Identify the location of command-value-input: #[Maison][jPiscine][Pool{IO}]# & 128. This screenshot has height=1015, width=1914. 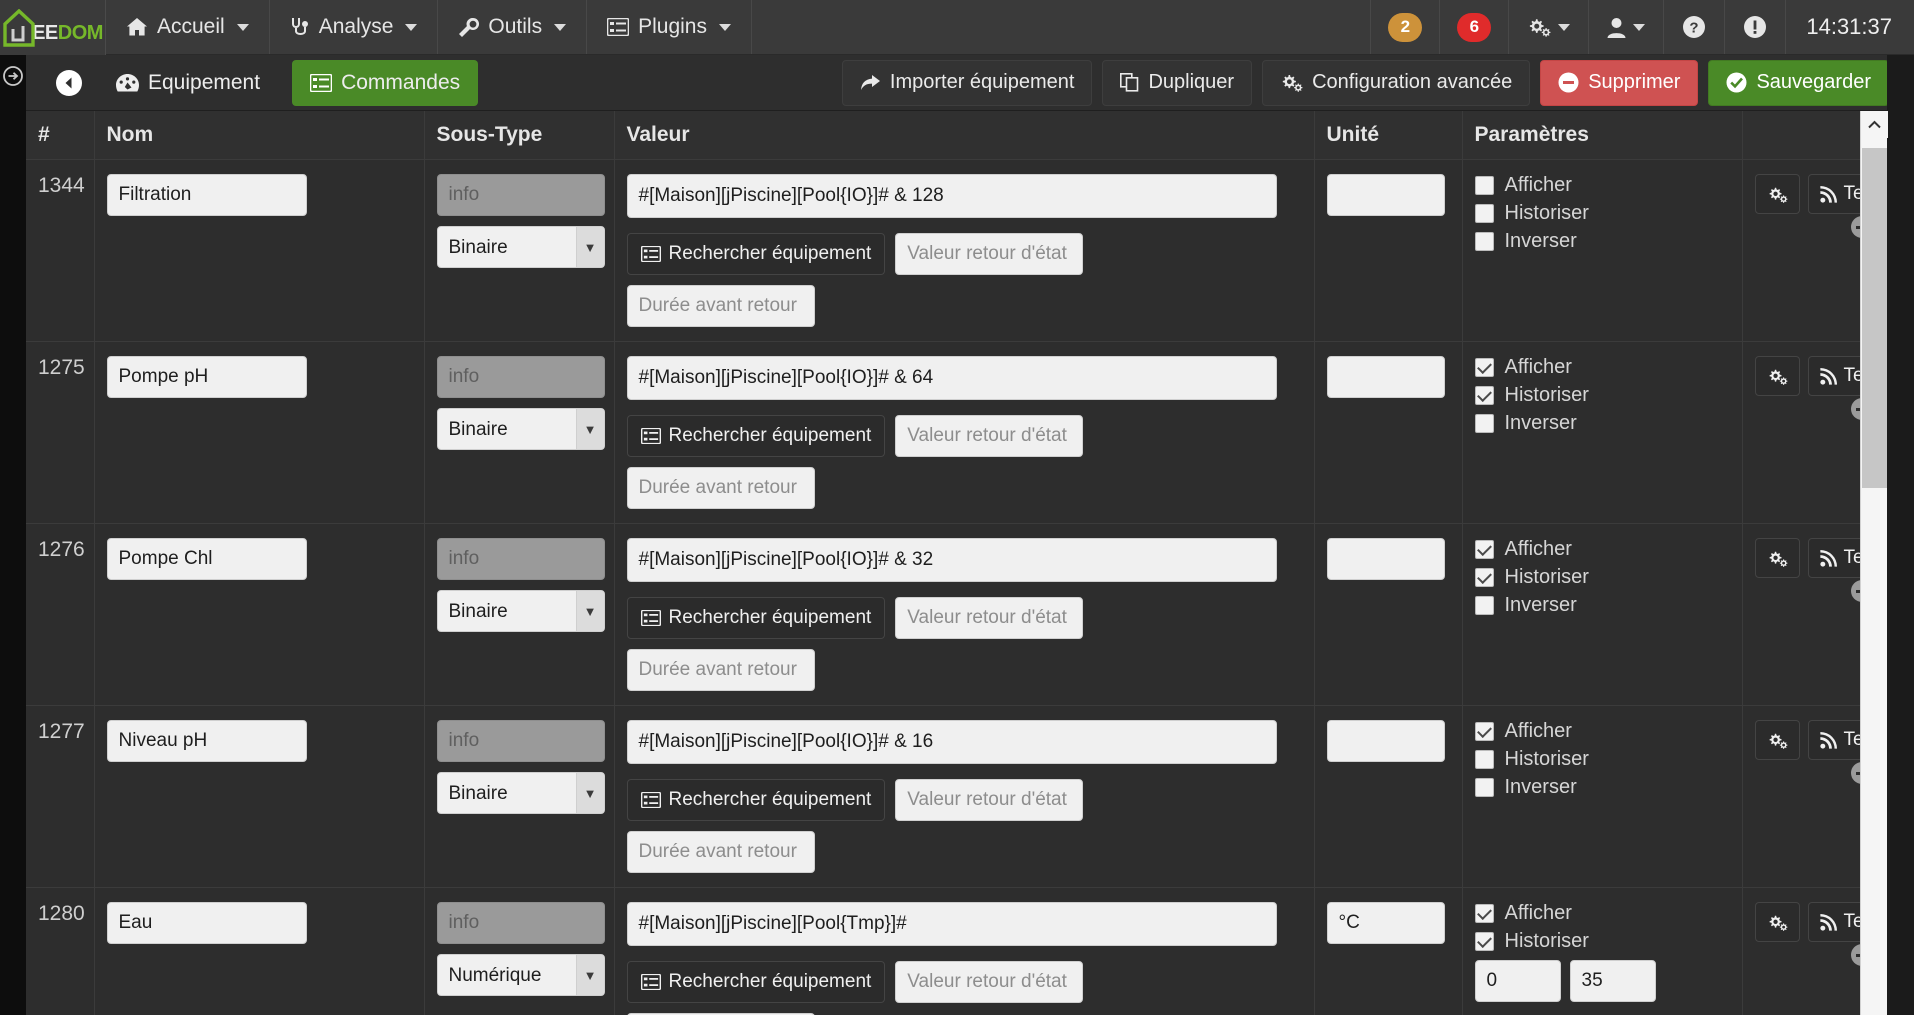
(951, 196).